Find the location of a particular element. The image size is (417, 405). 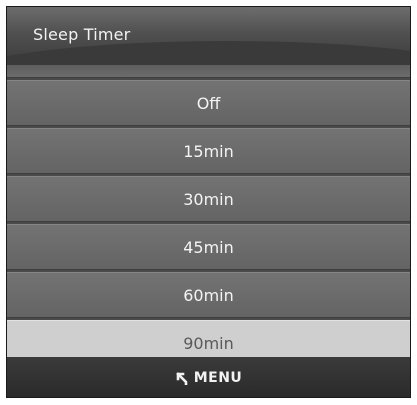

dialog-header: Sleep Timer is located at coordinates (208, 36).